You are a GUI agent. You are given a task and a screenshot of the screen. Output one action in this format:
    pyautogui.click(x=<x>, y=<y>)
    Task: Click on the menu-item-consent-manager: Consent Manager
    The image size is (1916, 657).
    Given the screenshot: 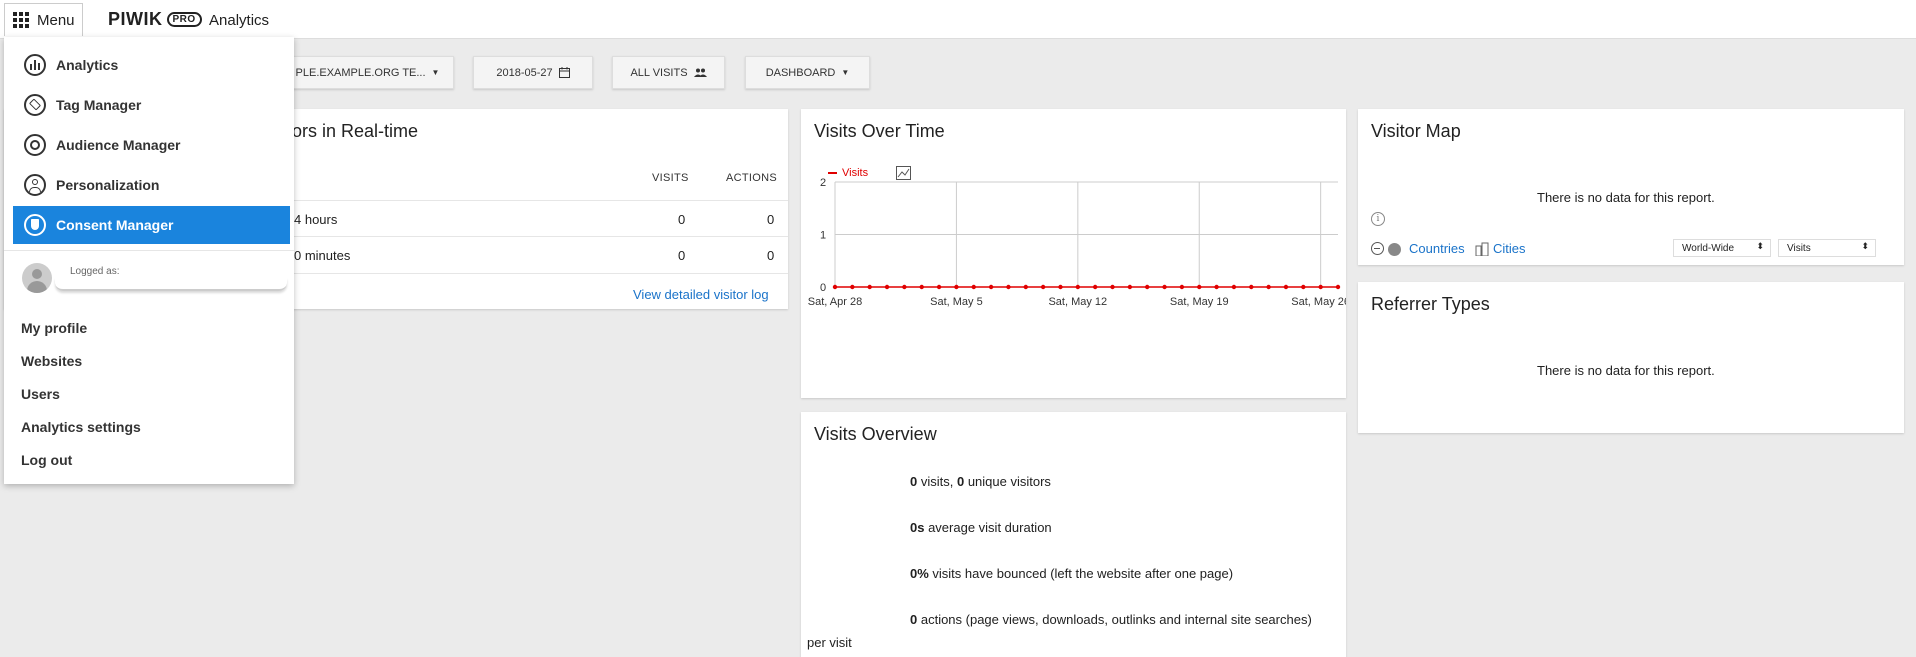 What is the action you would take?
    pyautogui.click(x=151, y=225)
    